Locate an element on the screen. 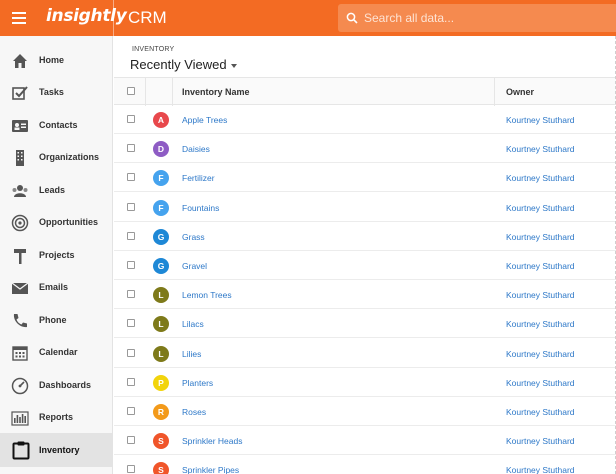 This screenshot has width=616, height=474. sidebar-item-emails: Emails is located at coordinates (56, 288).